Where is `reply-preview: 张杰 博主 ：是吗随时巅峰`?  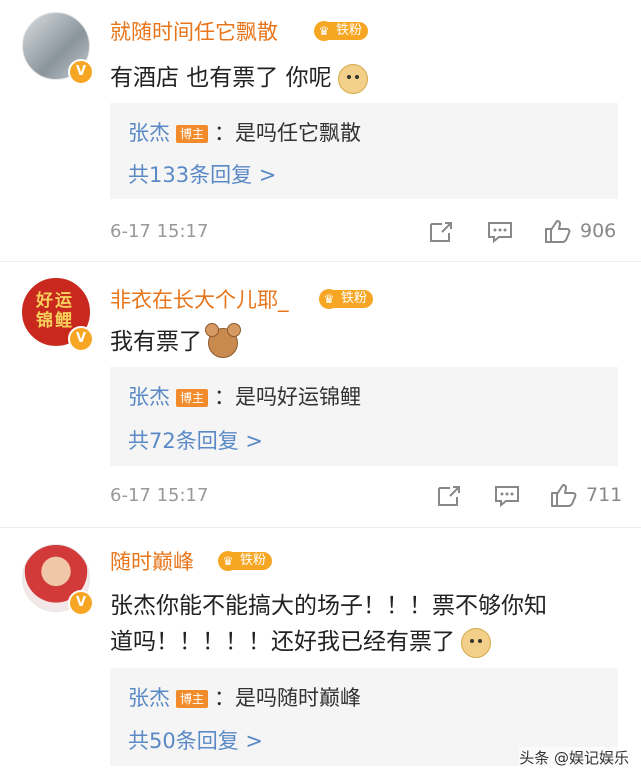 reply-preview: 张杰 博主 ：是吗随时巅峰 is located at coordinates (244, 697).